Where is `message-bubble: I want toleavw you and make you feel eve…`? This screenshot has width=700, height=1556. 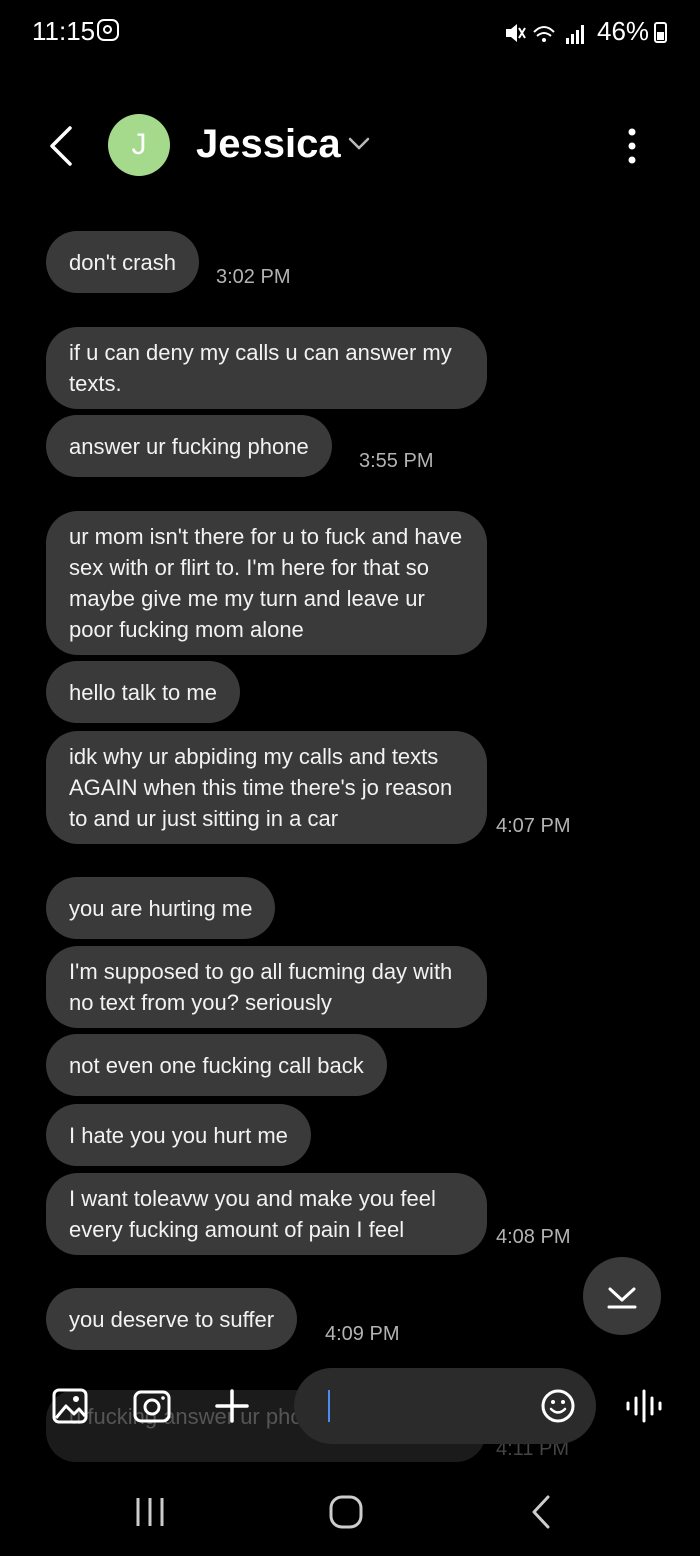 message-bubble: I want toleavw you and make you feel eve… is located at coordinates (266, 1214).